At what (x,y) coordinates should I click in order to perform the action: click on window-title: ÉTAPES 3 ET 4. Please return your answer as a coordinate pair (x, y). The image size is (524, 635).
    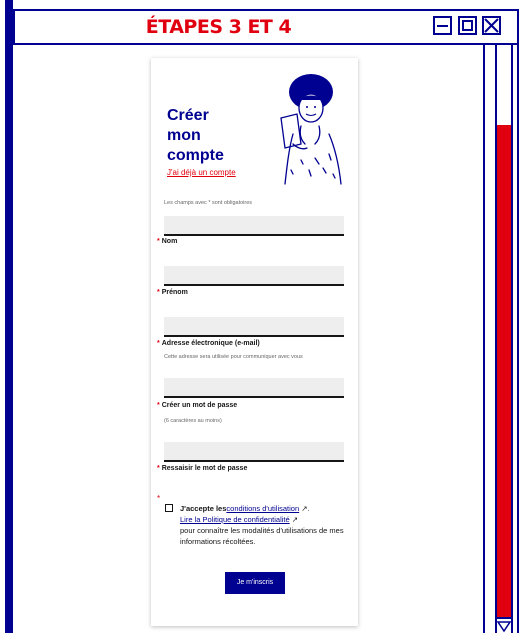
    Looking at the image, I should click on (218, 27).